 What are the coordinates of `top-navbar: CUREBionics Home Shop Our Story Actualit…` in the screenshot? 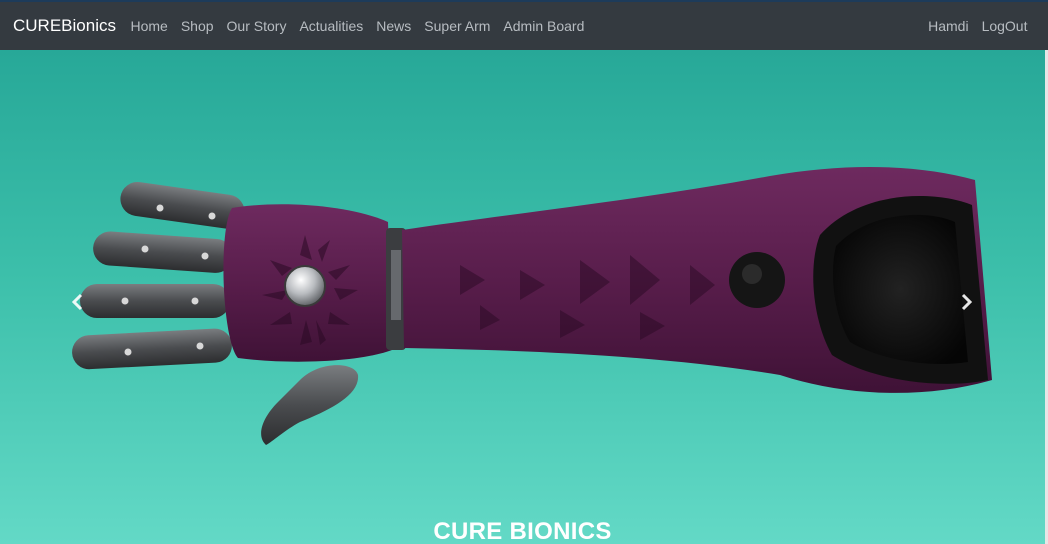 It's located at (524, 26).